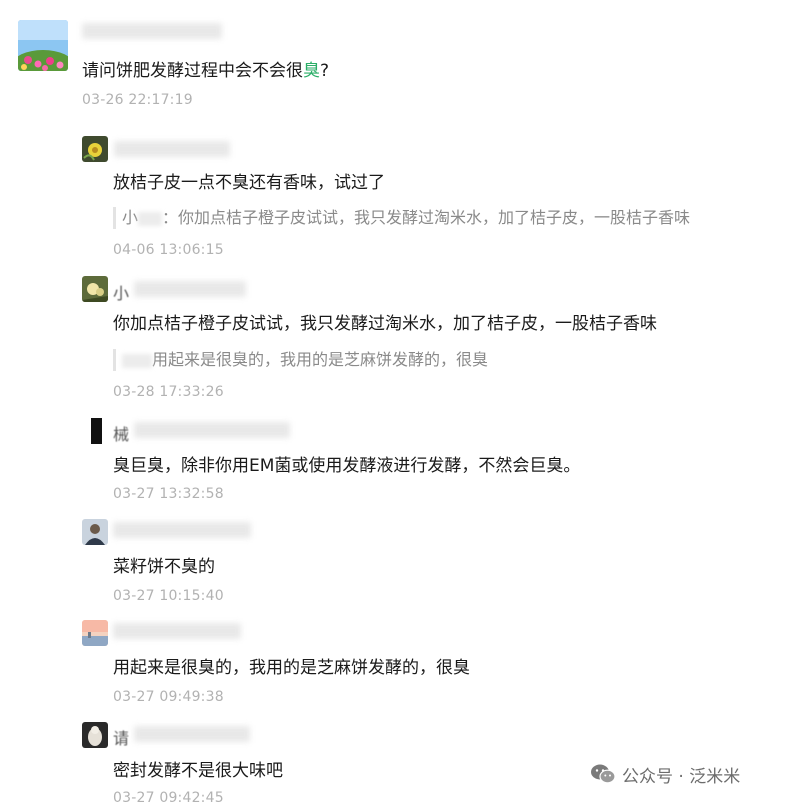 This screenshot has width=805, height=807. What do you see at coordinates (121, 293) in the screenshot?
I see `reply-author-name-first-char: 小` at bounding box center [121, 293].